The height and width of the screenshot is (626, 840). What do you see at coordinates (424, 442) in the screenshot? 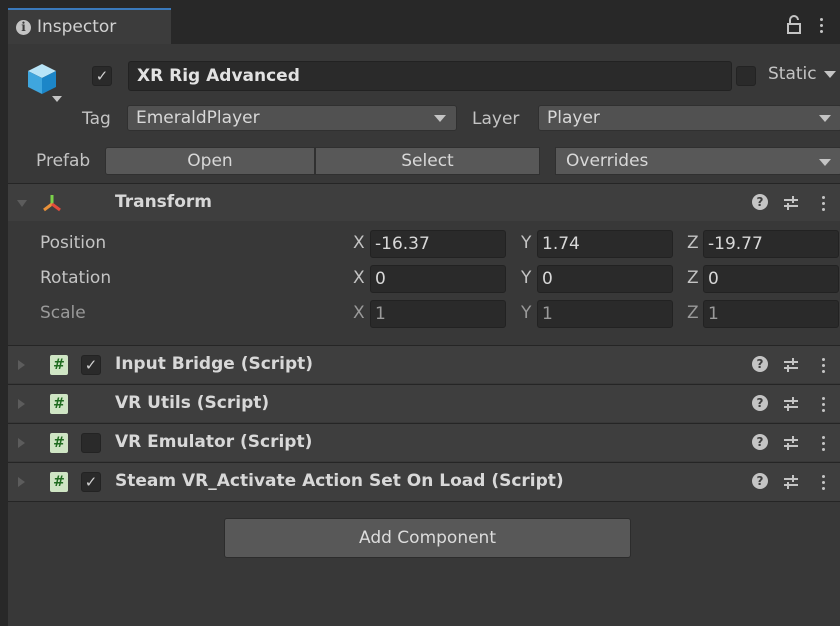
I see `component-vr-emulator: # VR Emulator (Script) ?` at bounding box center [424, 442].